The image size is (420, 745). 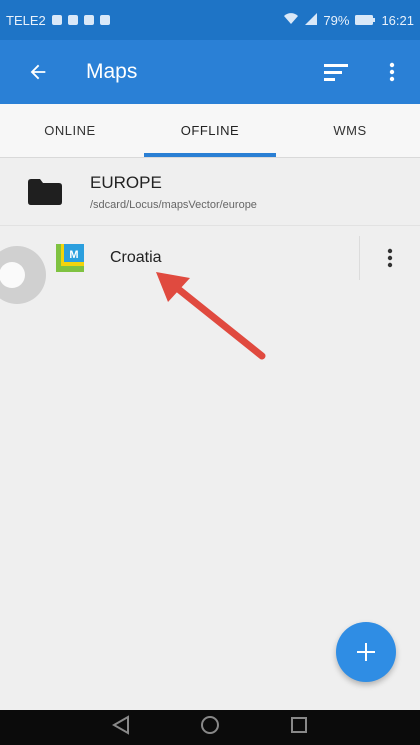 I want to click on signal-icon, so click(x=311, y=20).